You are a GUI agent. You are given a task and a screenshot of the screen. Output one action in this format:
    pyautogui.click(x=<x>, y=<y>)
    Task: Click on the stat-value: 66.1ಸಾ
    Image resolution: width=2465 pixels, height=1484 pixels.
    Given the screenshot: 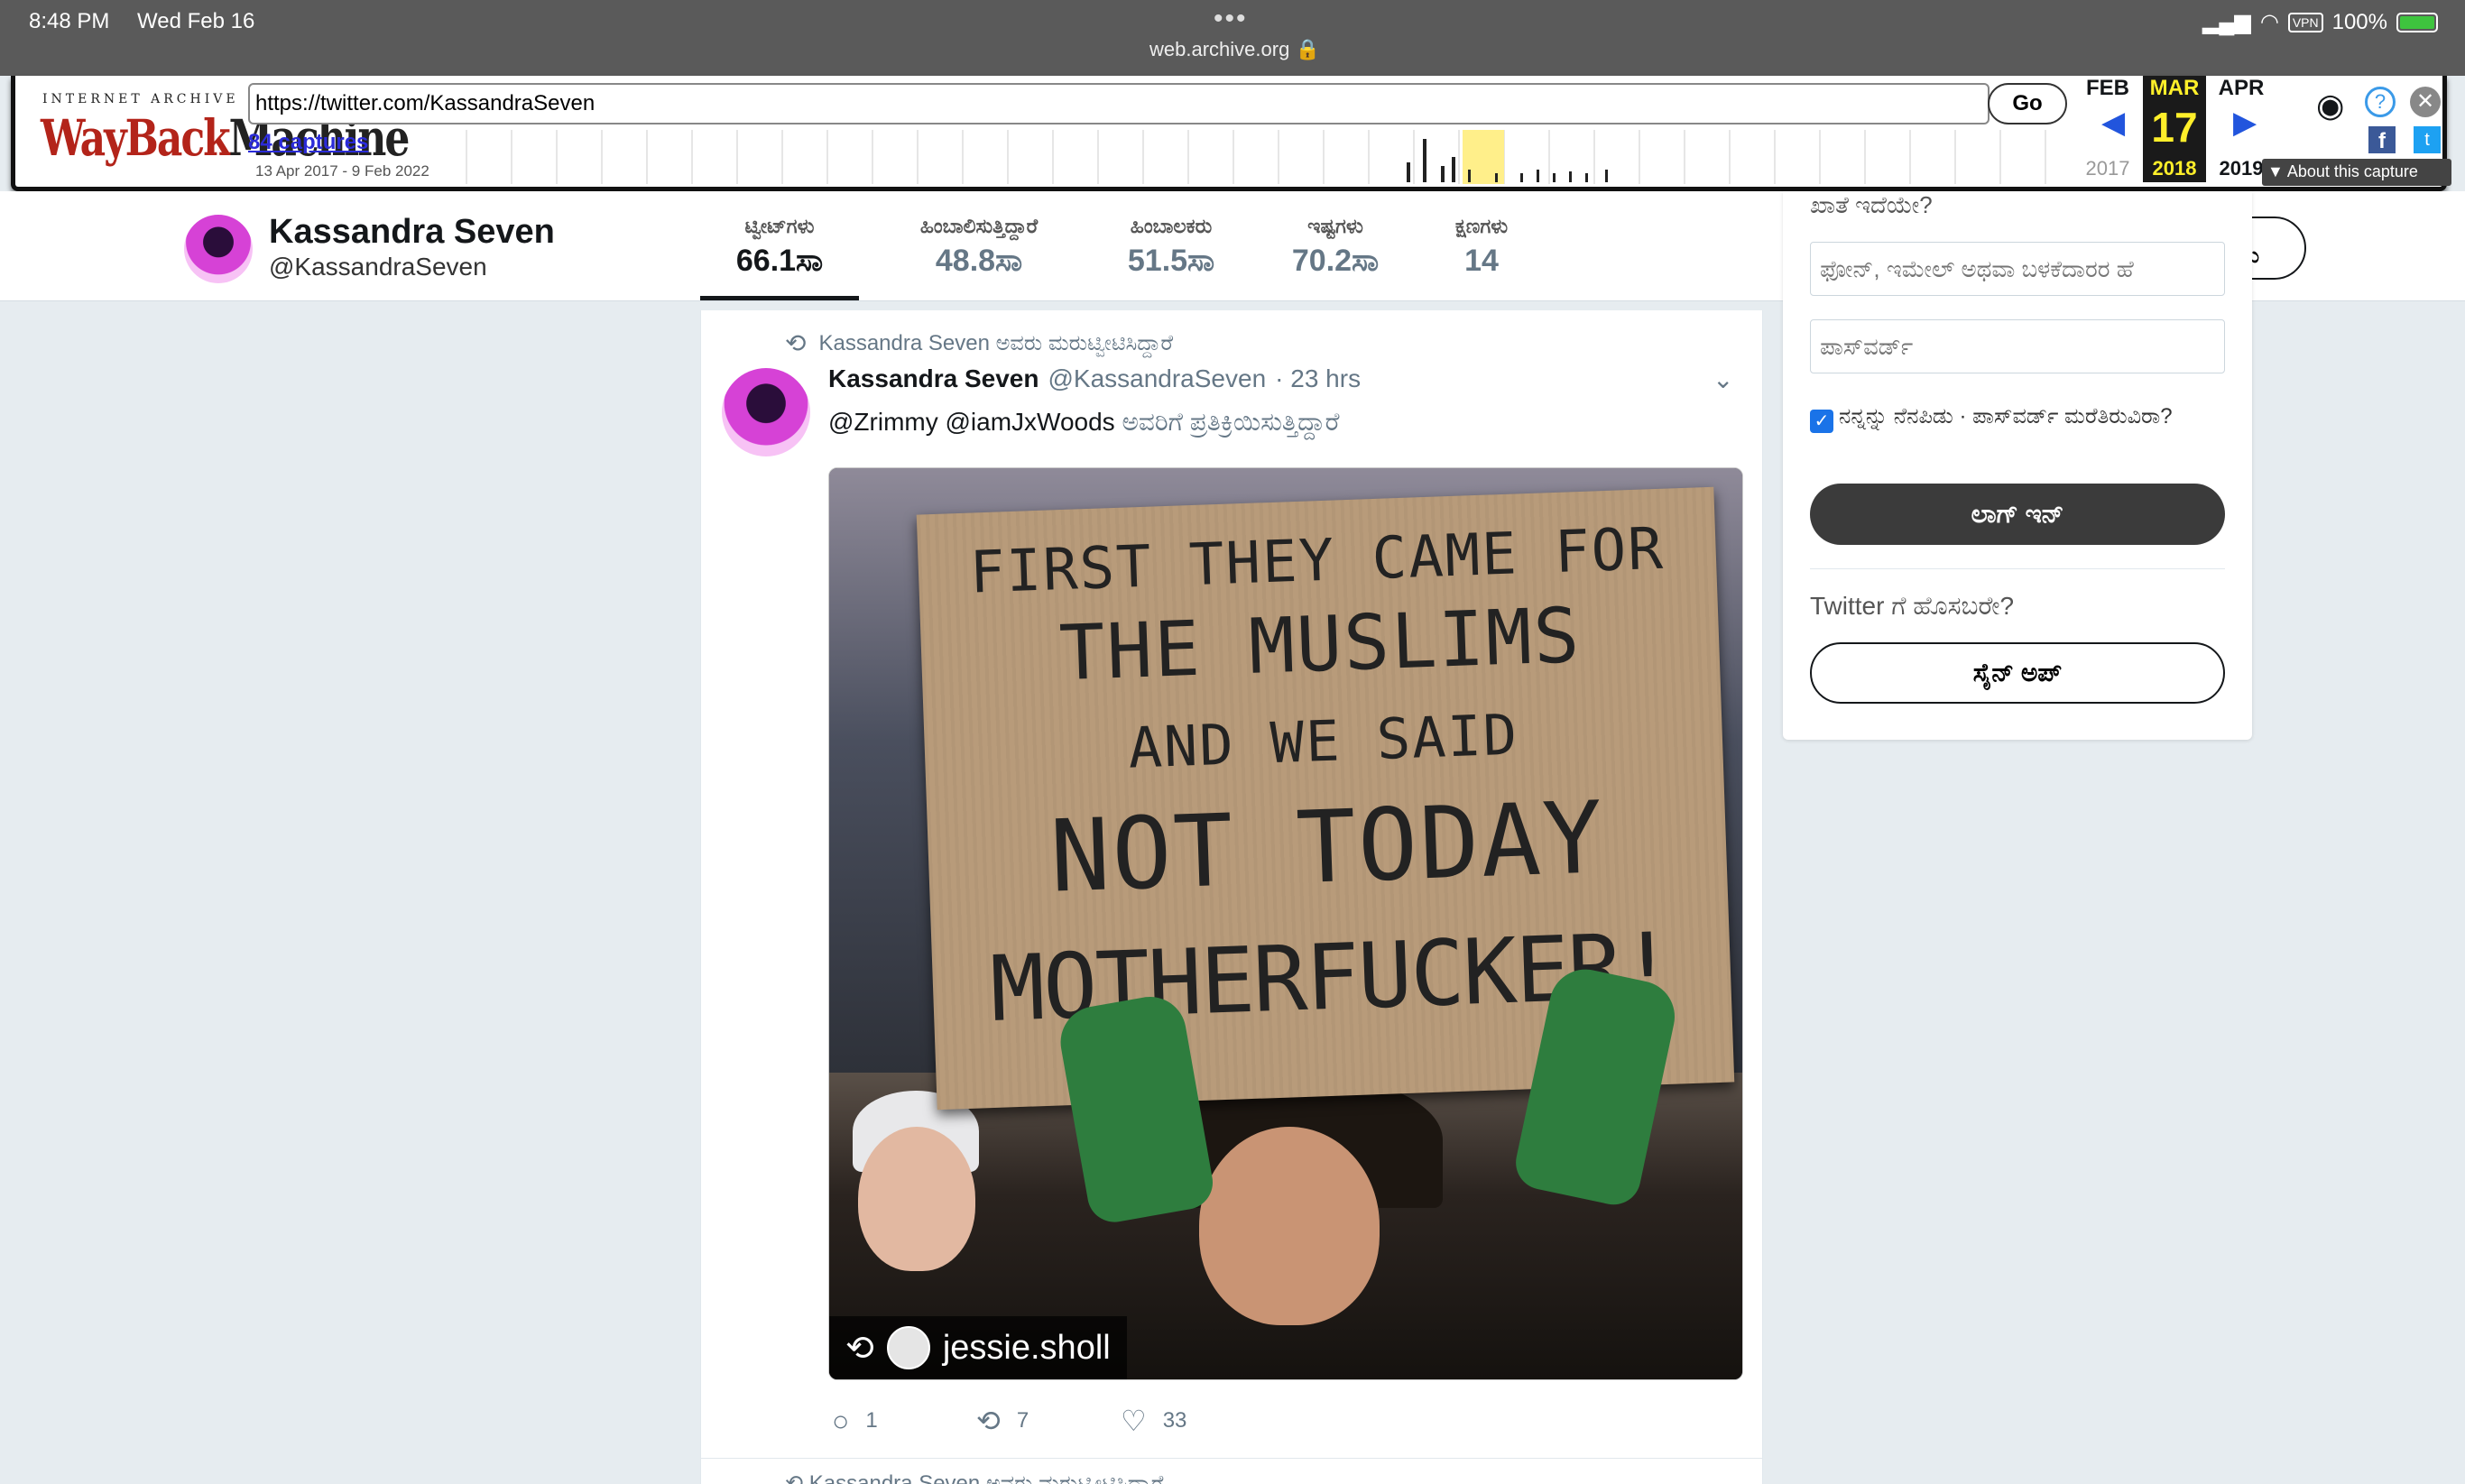 What is the action you would take?
    pyautogui.click(x=779, y=261)
    